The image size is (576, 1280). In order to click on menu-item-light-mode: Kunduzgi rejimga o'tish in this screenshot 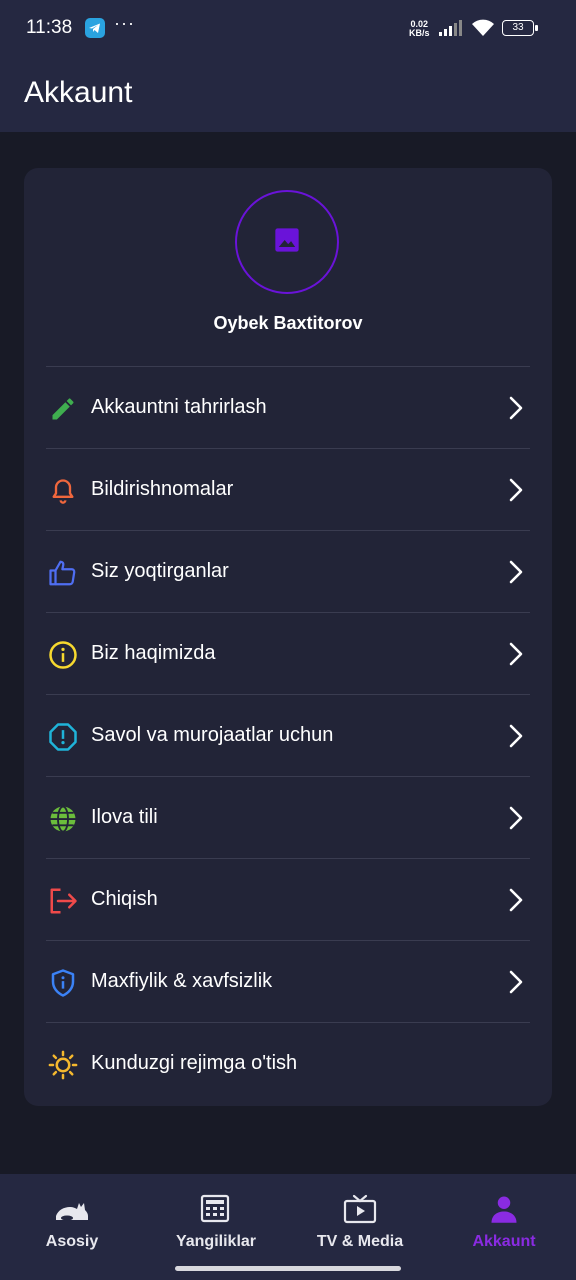, I will do `click(288, 1063)`.